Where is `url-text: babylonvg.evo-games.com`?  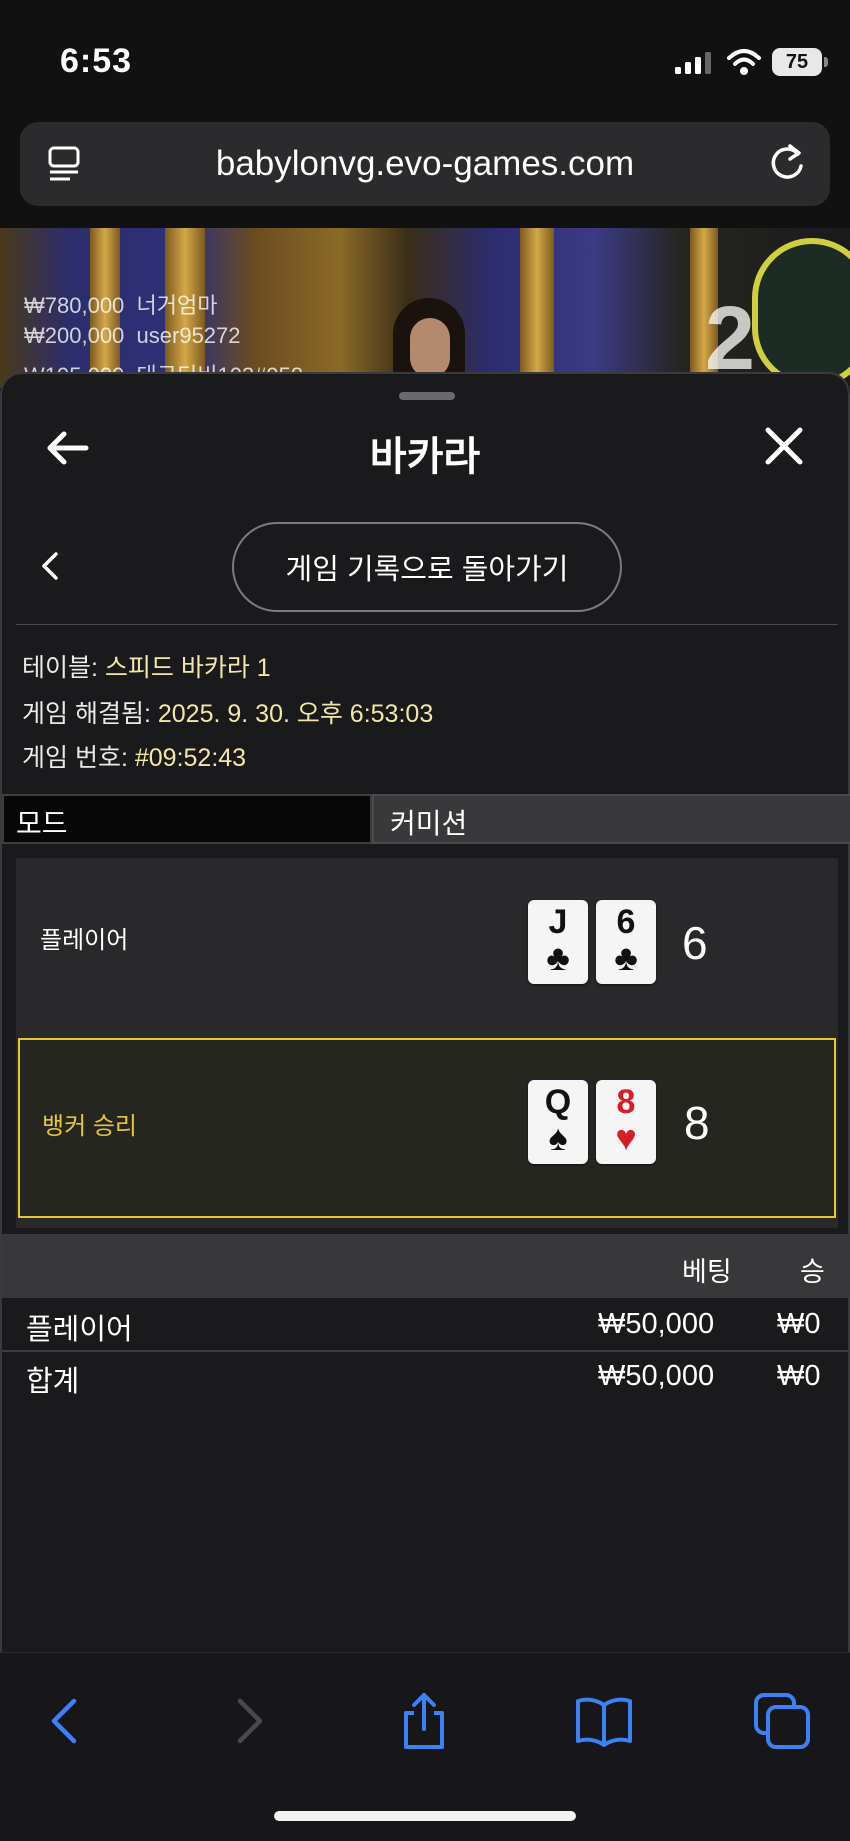 url-text: babylonvg.evo-games.com is located at coordinates (425, 164).